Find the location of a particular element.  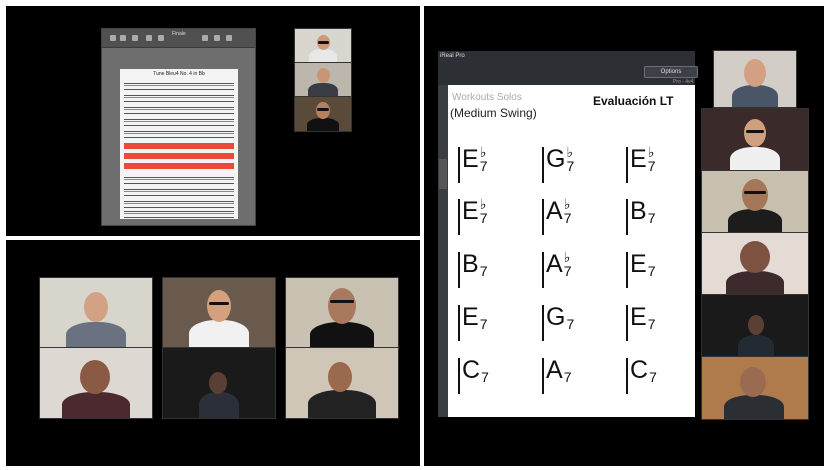

music-score-page: Tune Bleu4 No. 4 in Bb is located at coordinates (179, 144).